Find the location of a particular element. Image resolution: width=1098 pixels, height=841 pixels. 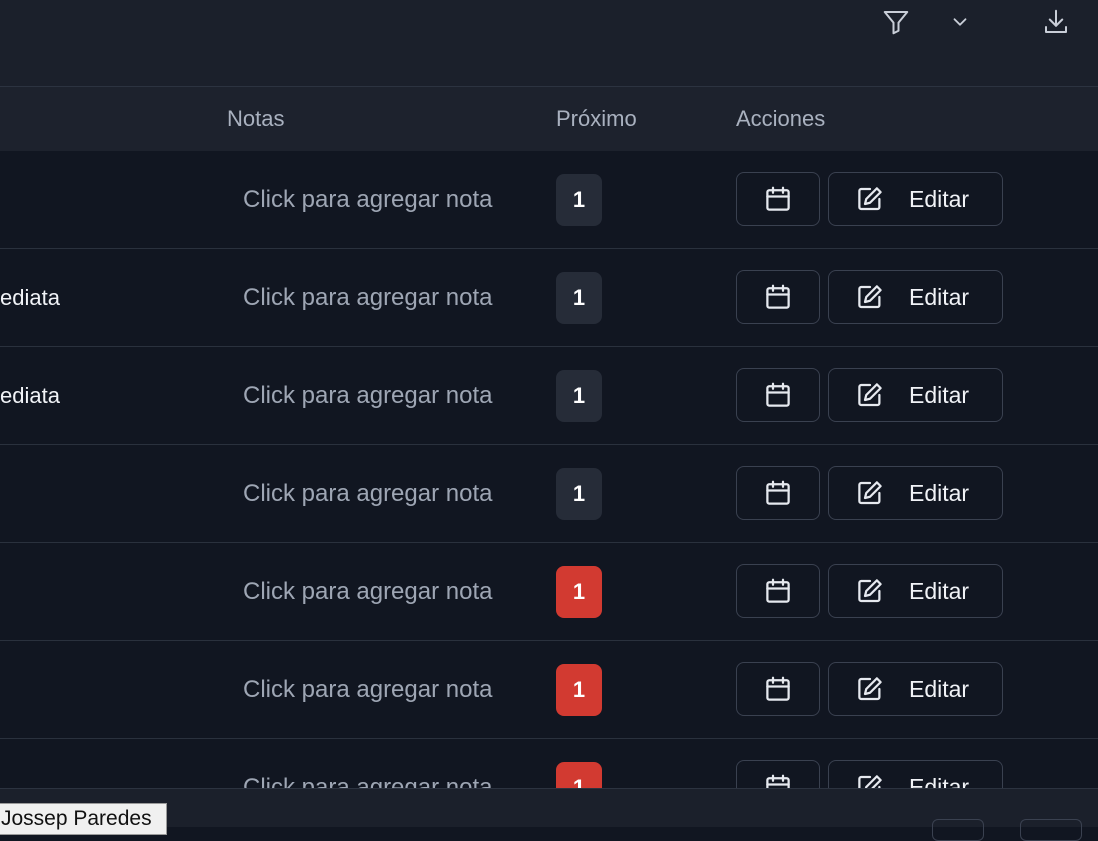

chevron-down-icon is located at coordinates (960, 22).